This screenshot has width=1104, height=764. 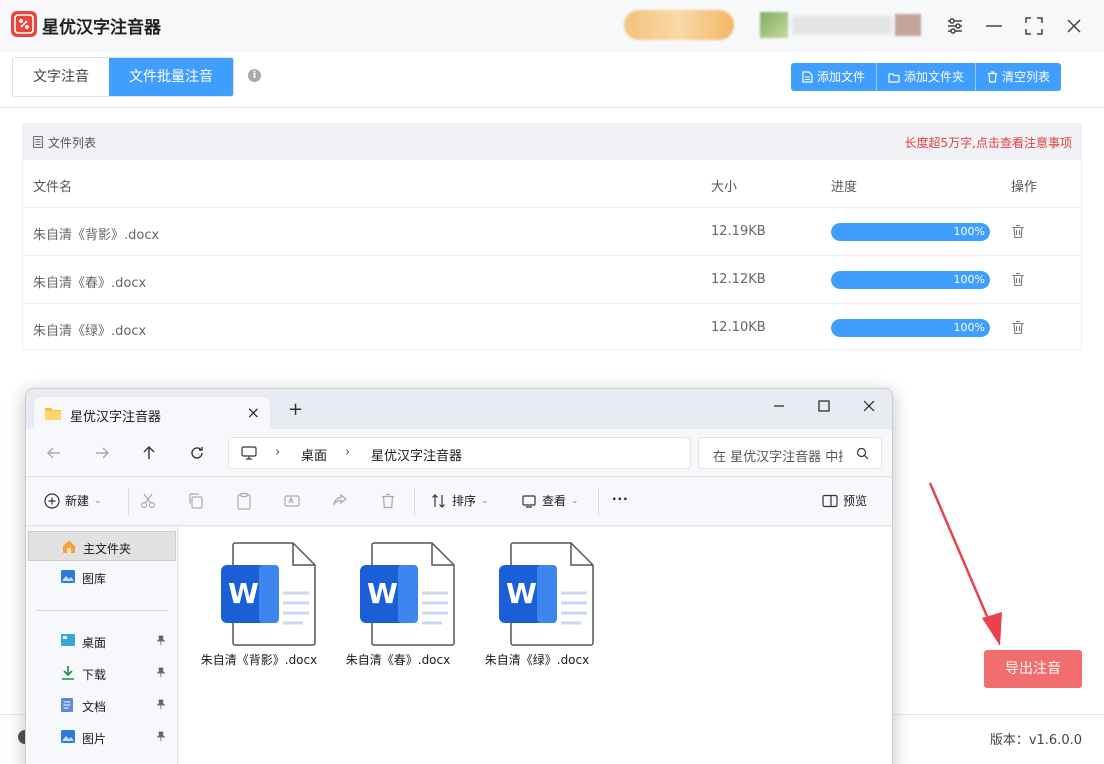 I want to click on explorer-nav-bar: › 桌面 › 星优汉字注音器 在 星优汉字注音器 中搜索, so click(x=459, y=453).